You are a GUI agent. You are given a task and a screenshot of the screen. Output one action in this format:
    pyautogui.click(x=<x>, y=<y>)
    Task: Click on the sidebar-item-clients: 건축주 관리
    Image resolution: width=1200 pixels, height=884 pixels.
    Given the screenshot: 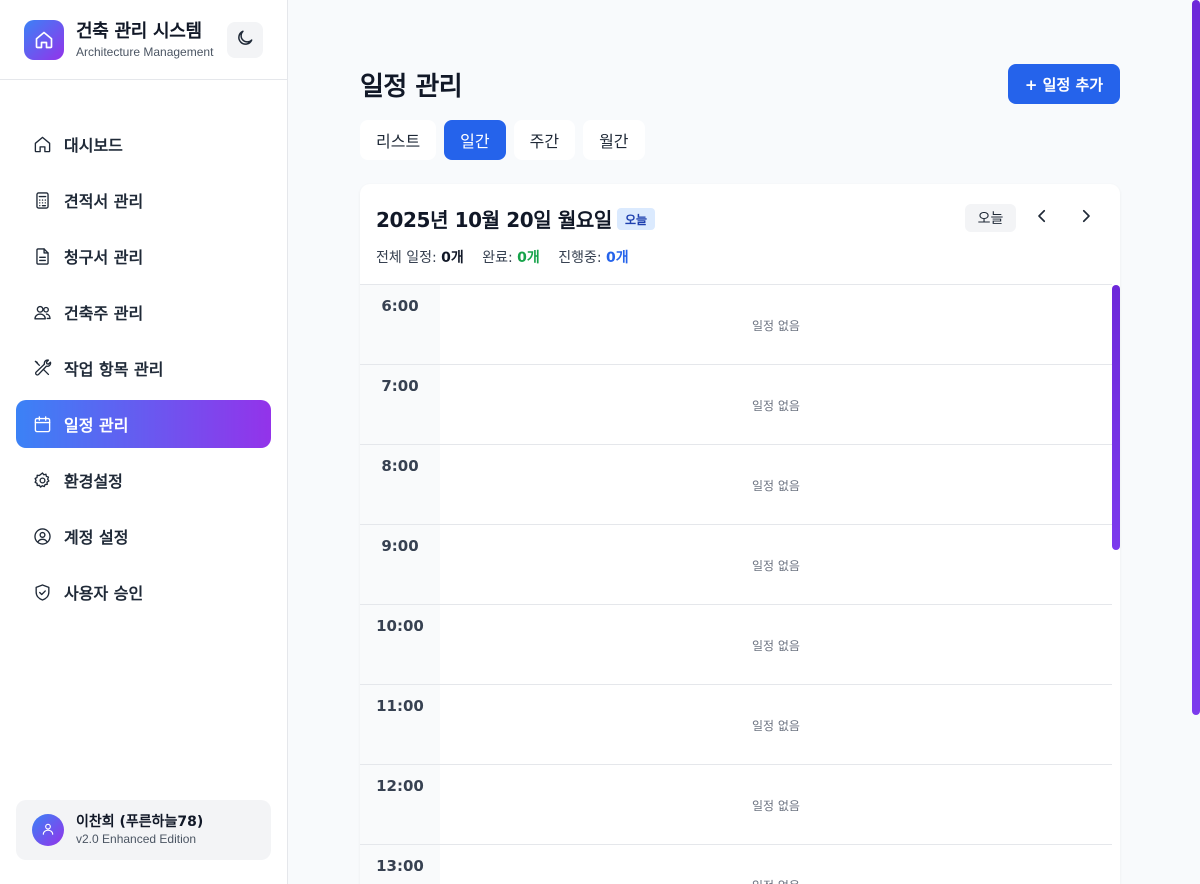 What is the action you would take?
    pyautogui.click(x=143, y=312)
    